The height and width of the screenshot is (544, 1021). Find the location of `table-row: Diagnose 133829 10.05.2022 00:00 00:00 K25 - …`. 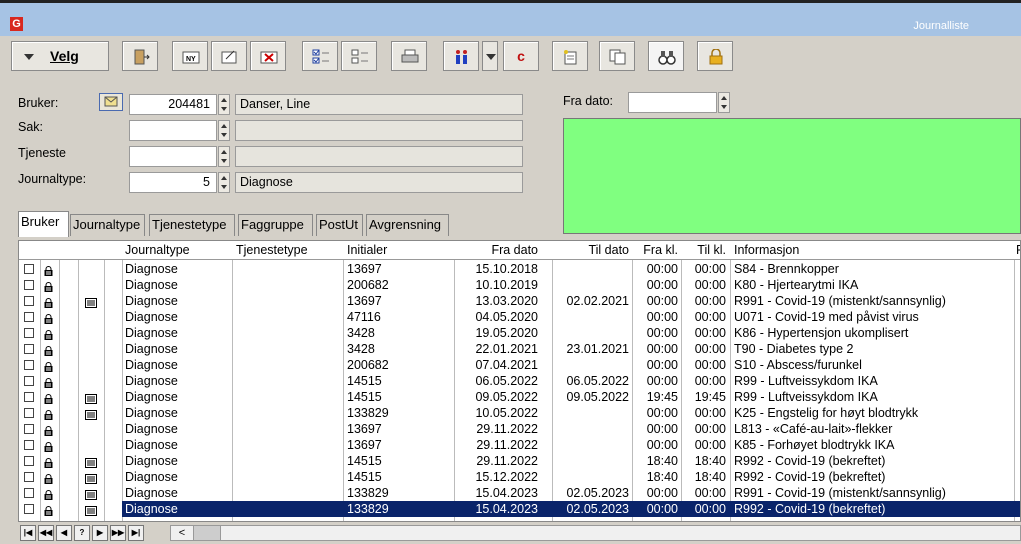

table-row: Diagnose 133829 10.05.2022 00:00 00:00 K25 - … is located at coordinates (519, 413).